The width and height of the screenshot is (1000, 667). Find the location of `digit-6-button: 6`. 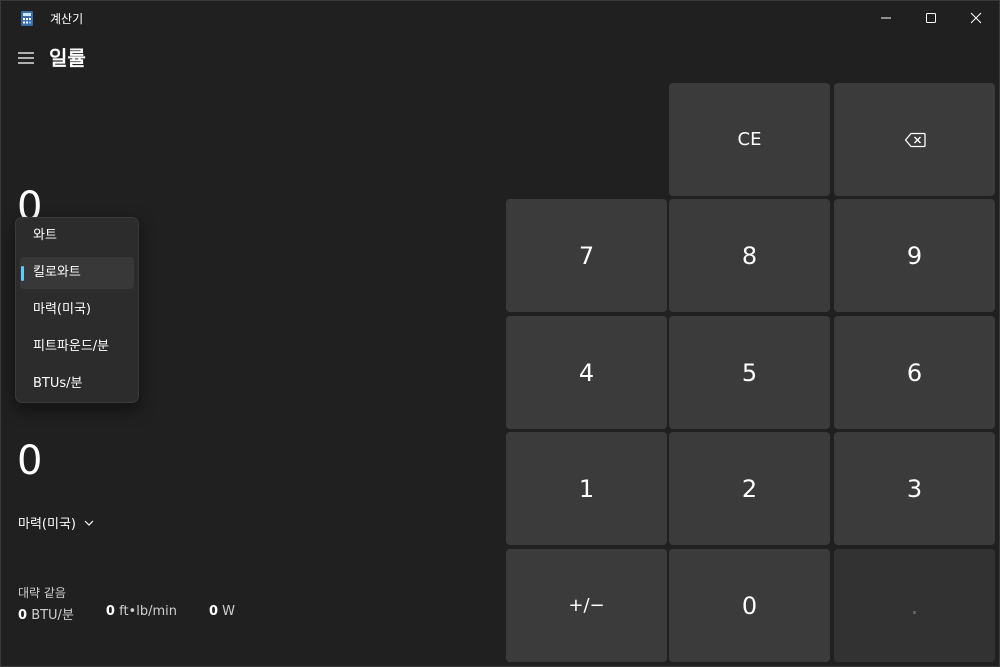

digit-6-button: 6 is located at coordinates (914, 372).